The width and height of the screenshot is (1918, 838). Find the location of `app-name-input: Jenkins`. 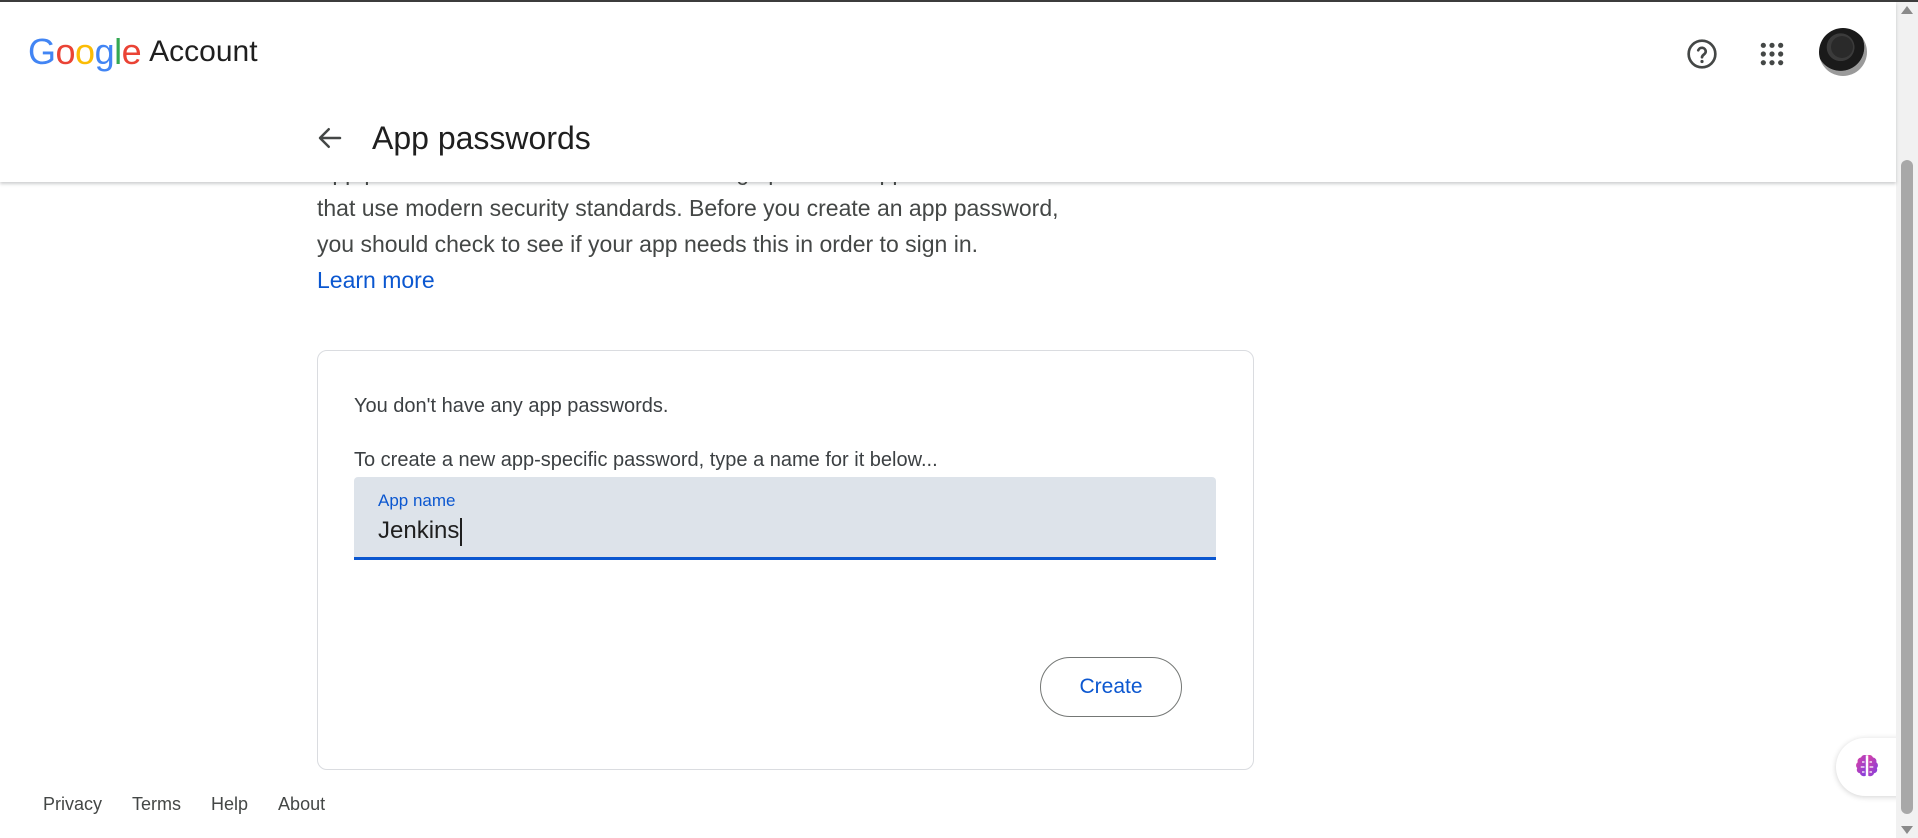

app-name-input: Jenkins is located at coordinates (420, 531).